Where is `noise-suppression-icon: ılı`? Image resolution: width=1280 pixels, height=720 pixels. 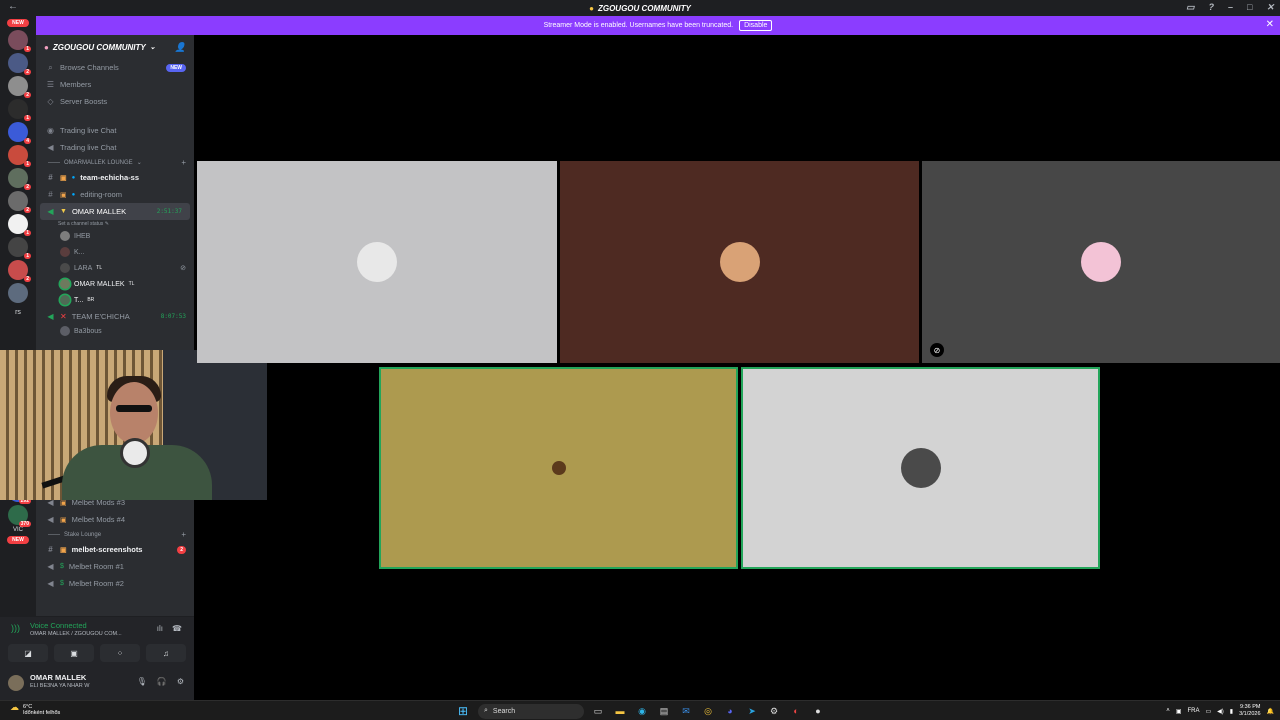
noise-suppression-icon: ılı is located at coordinates (160, 628).